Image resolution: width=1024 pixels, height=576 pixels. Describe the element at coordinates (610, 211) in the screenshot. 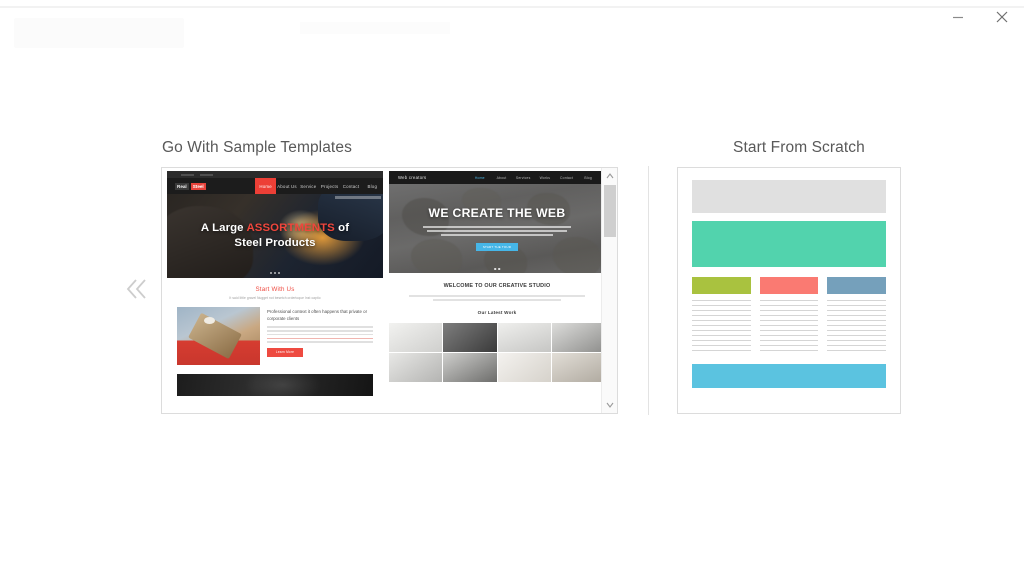

I see `scrollbar-thumb` at that location.